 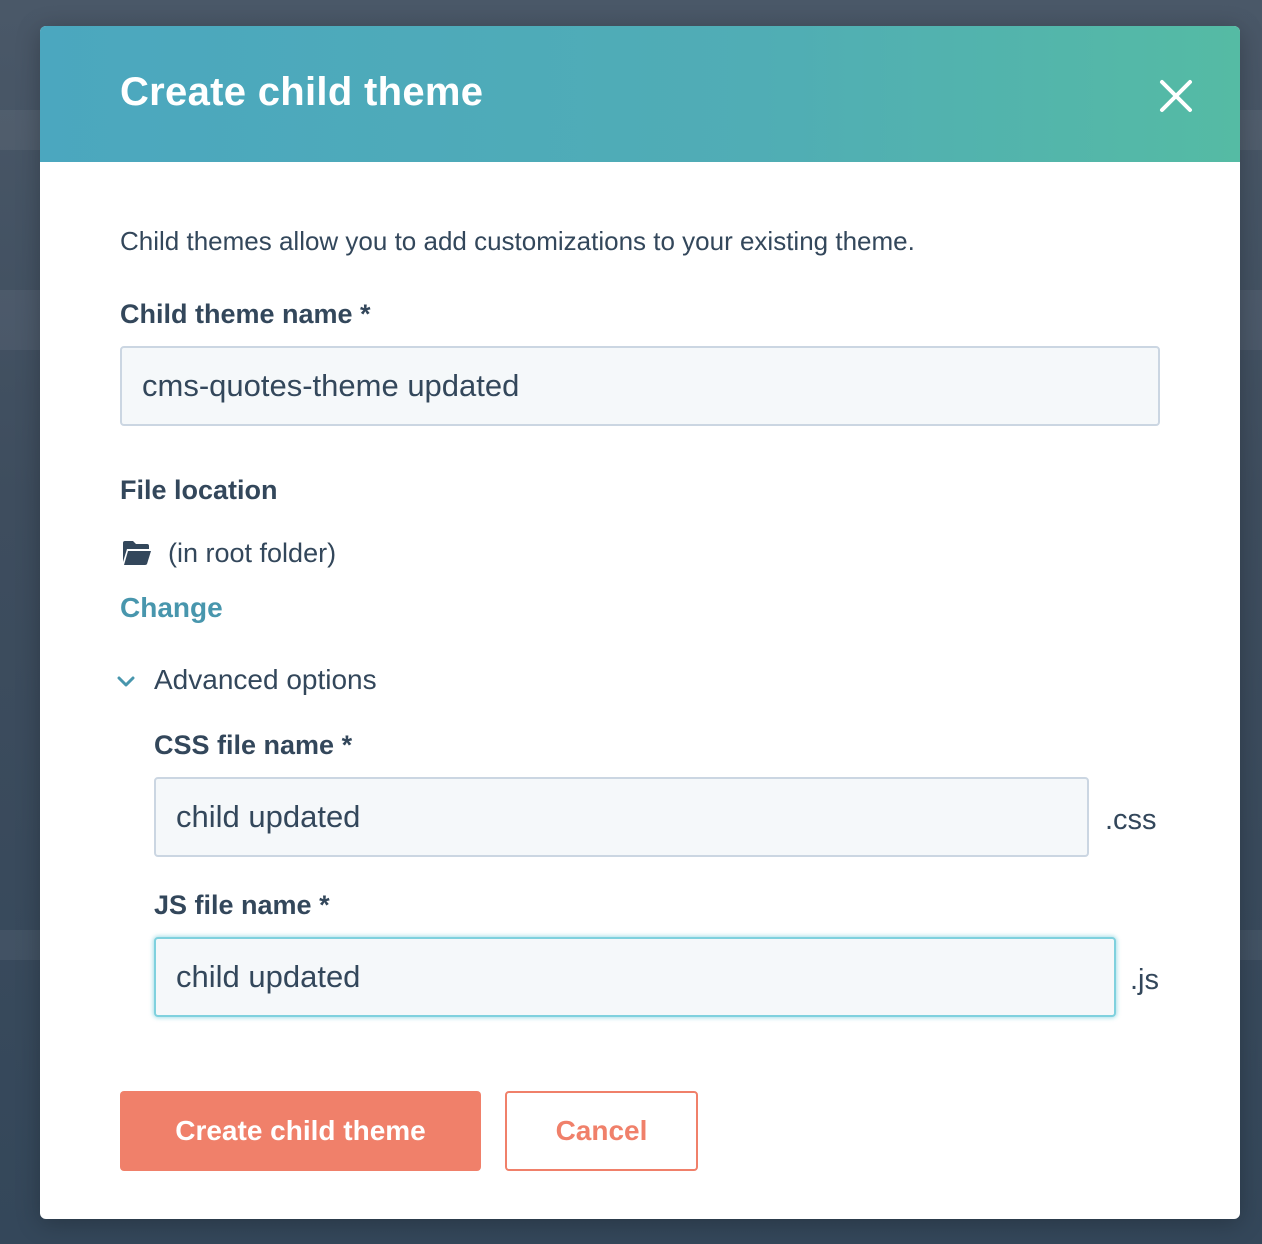 I want to click on dialog-header: Create child theme, so click(x=640, y=94).